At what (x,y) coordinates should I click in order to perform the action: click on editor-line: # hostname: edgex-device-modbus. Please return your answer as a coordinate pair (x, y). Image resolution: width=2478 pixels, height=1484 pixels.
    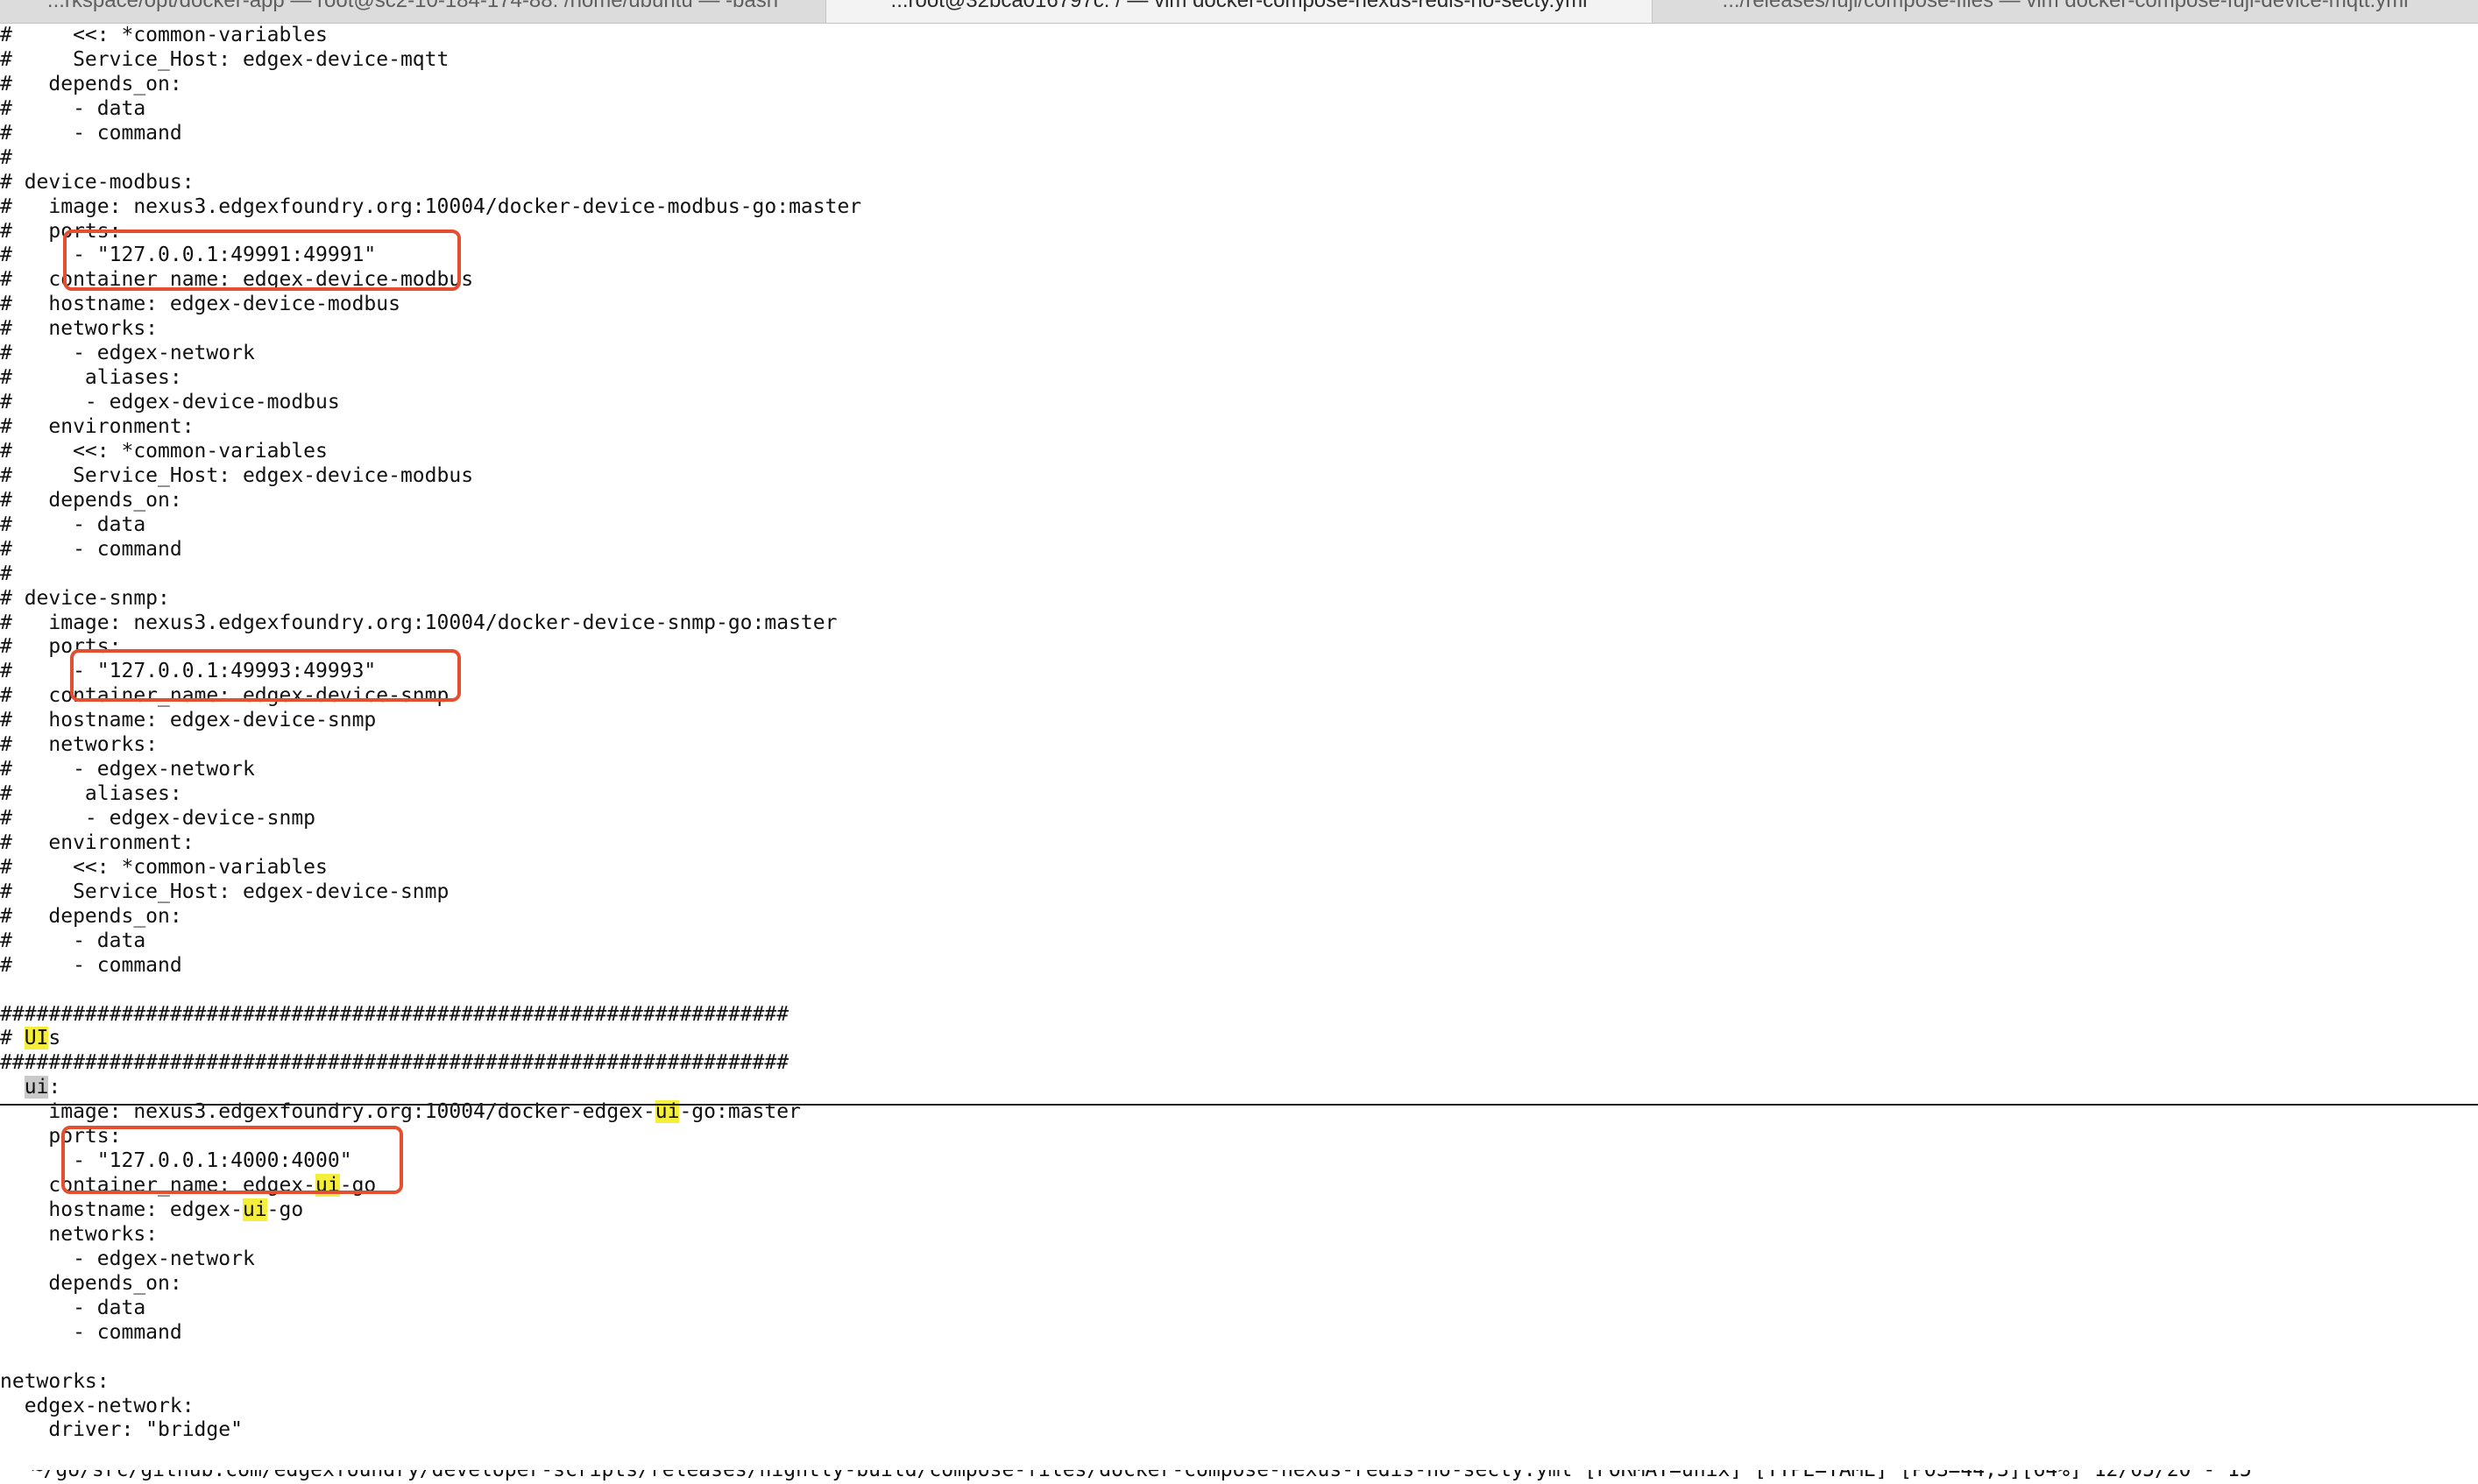
    Looking at the image, I should click on (200, 304).